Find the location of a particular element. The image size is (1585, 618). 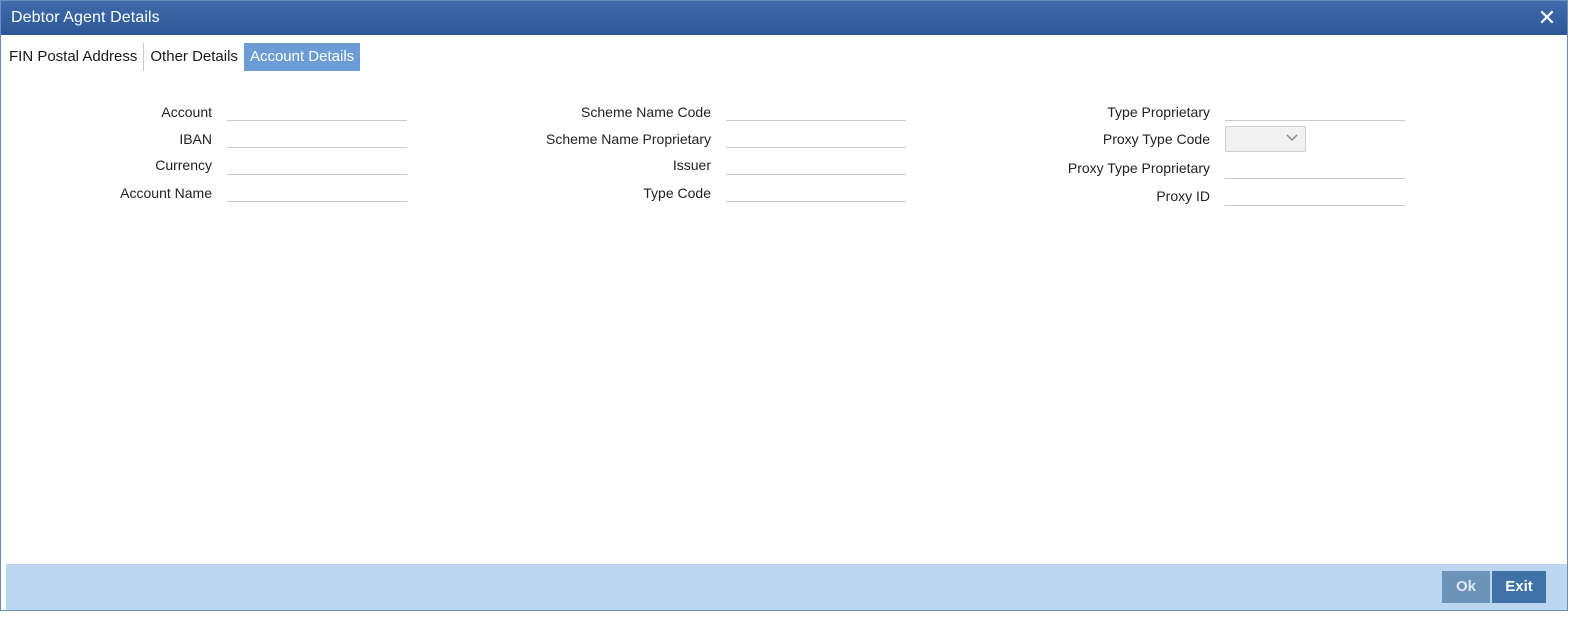

iban-label: IBAN is located at coordinates (195, 139).